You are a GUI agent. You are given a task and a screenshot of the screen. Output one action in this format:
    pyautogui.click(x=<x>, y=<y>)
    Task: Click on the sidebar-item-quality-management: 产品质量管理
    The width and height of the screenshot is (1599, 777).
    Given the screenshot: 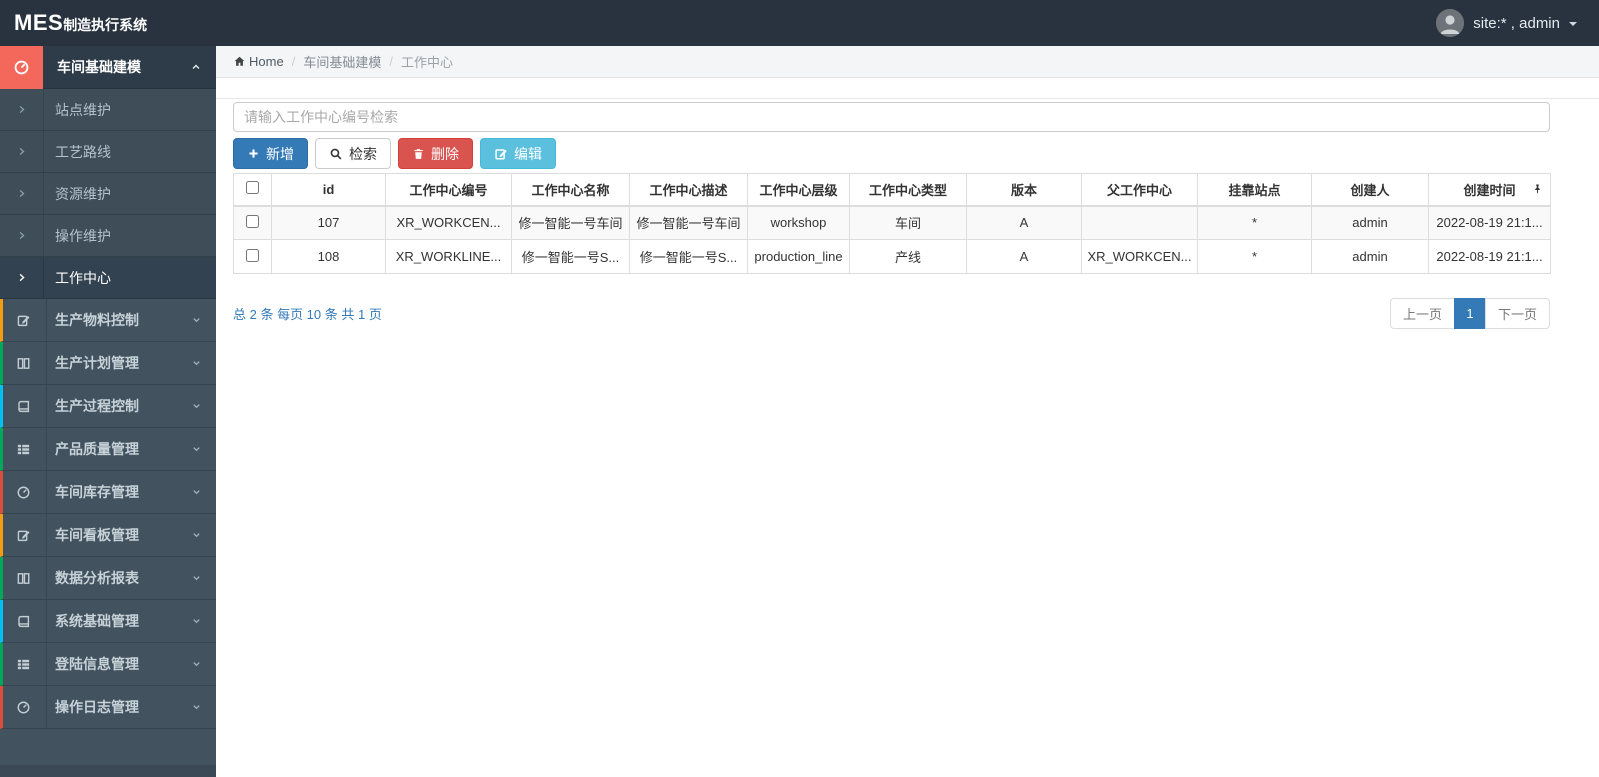 What is the action you would take?
    pyautogui.click(x=108, y=449)
    